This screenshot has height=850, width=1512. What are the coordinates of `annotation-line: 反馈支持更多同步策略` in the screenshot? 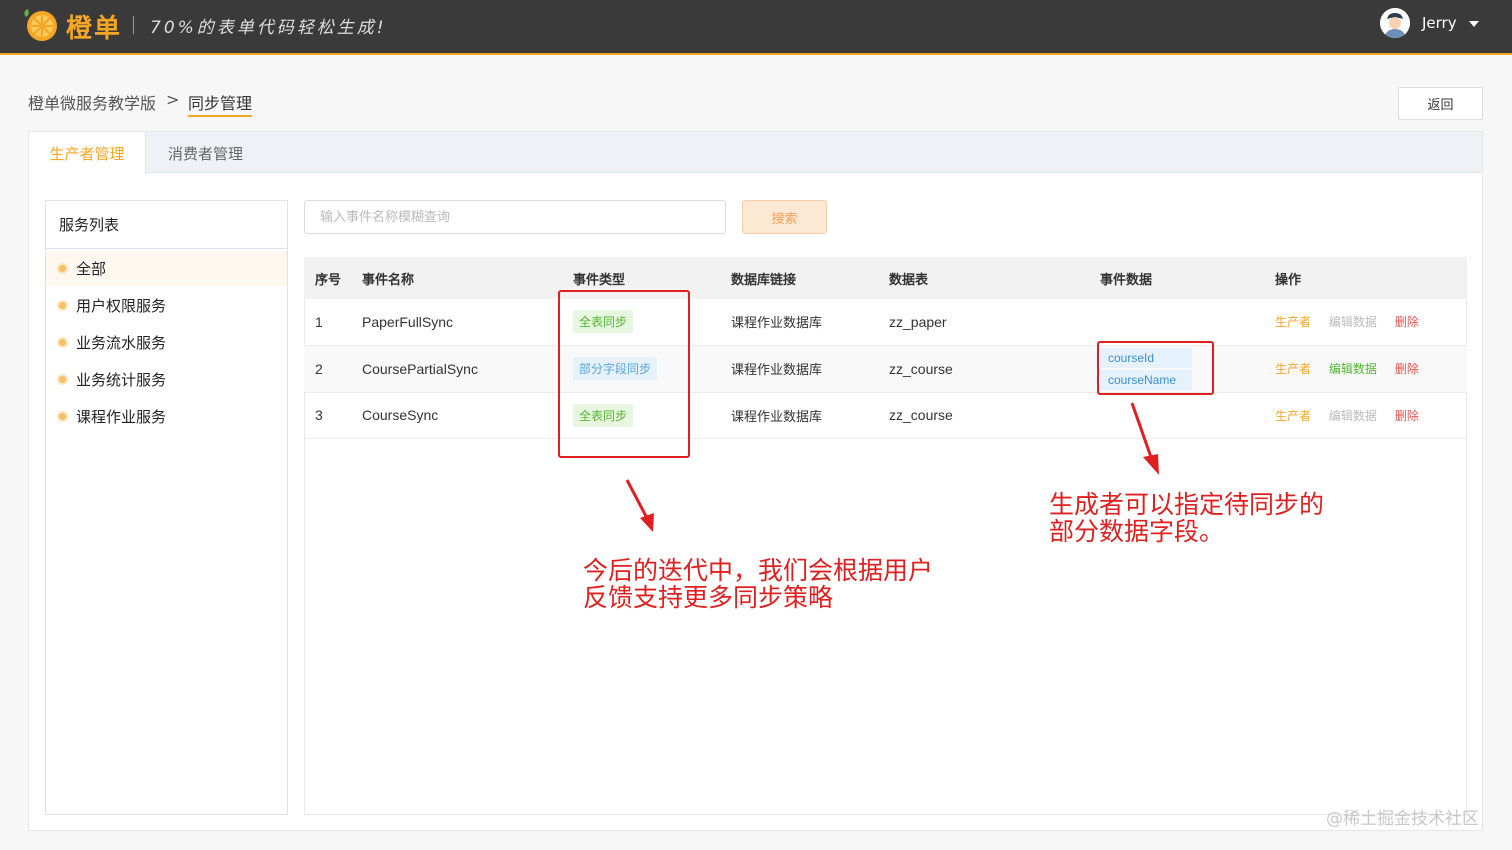 It's located at (708, 597).